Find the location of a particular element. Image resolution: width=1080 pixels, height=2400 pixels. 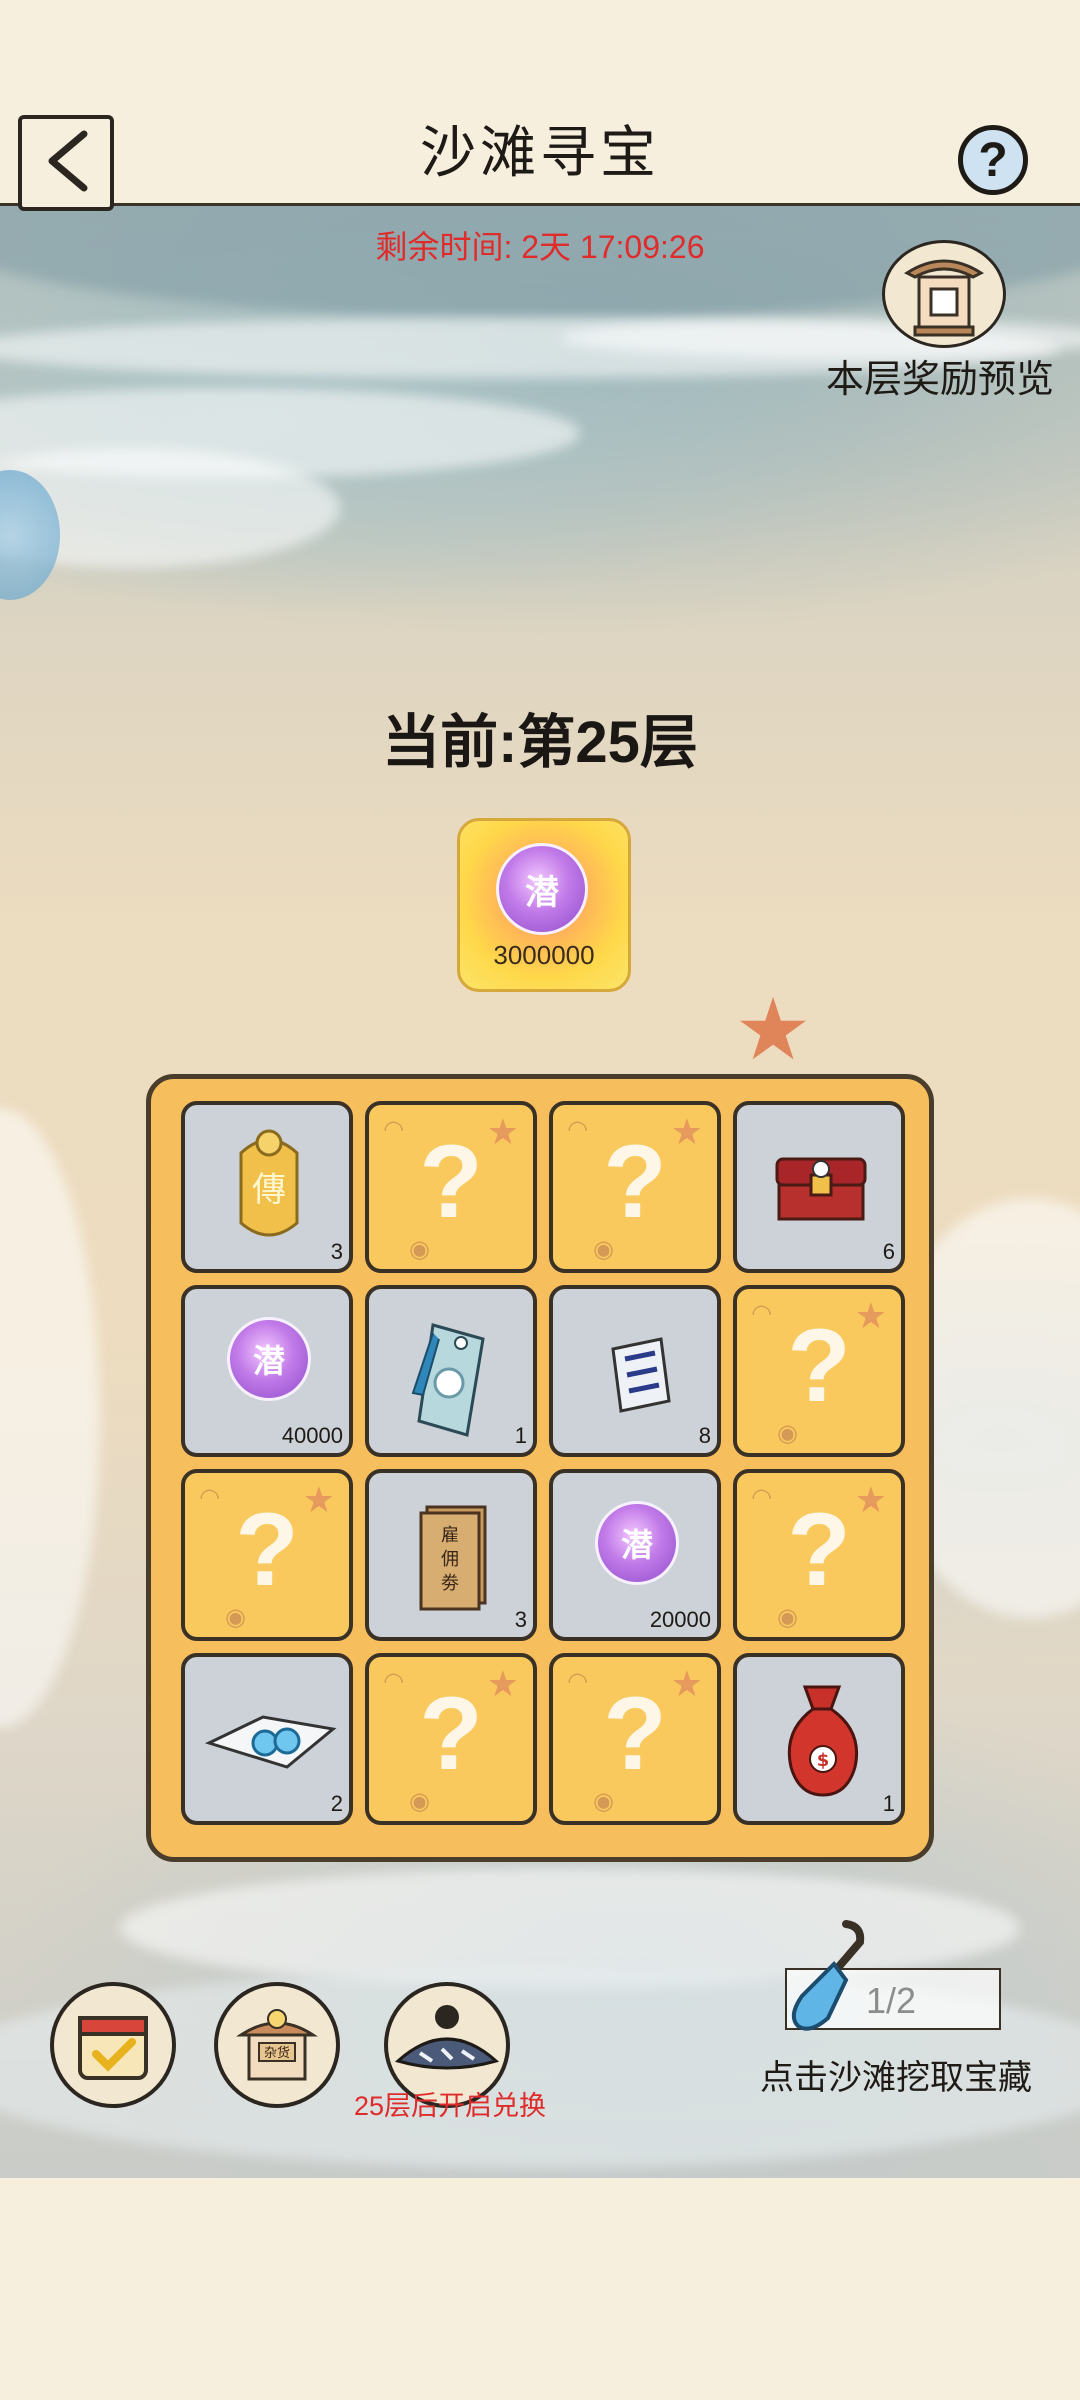

board-cell: 1 is located at coordinates (451, 1371).